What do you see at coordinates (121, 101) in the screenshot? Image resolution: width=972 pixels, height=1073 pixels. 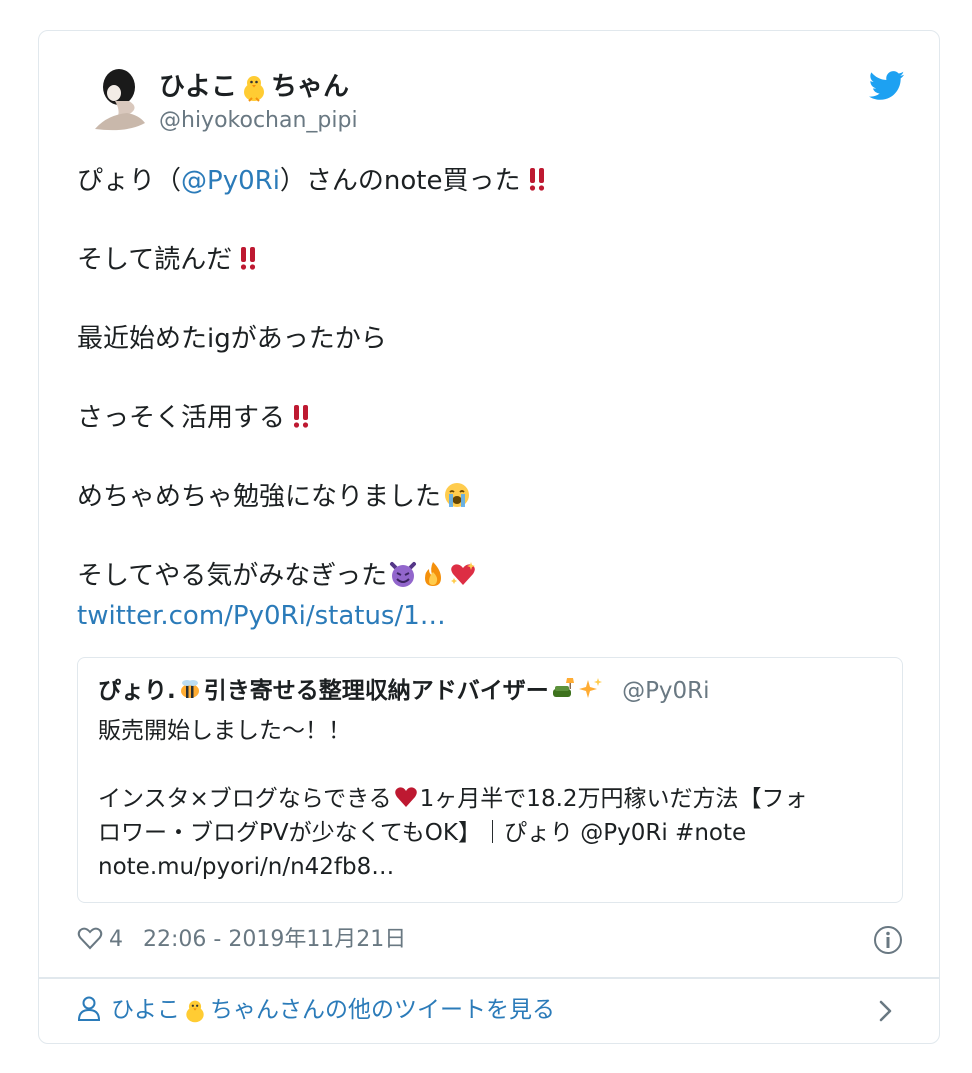 I see `avatar` at bounding box center [121, 101].